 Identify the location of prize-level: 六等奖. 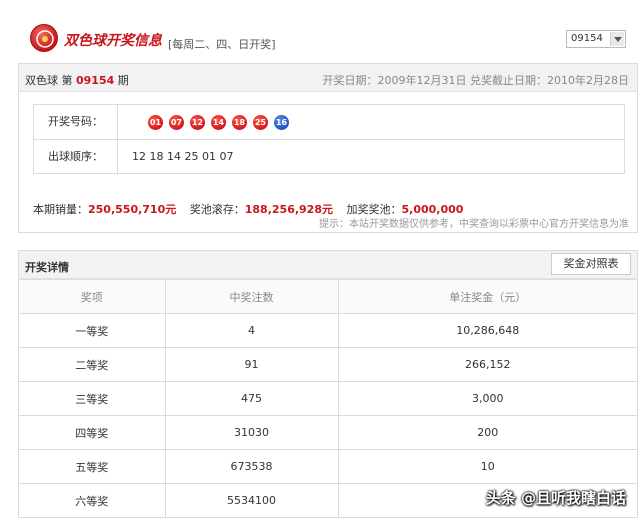
(92, 500).